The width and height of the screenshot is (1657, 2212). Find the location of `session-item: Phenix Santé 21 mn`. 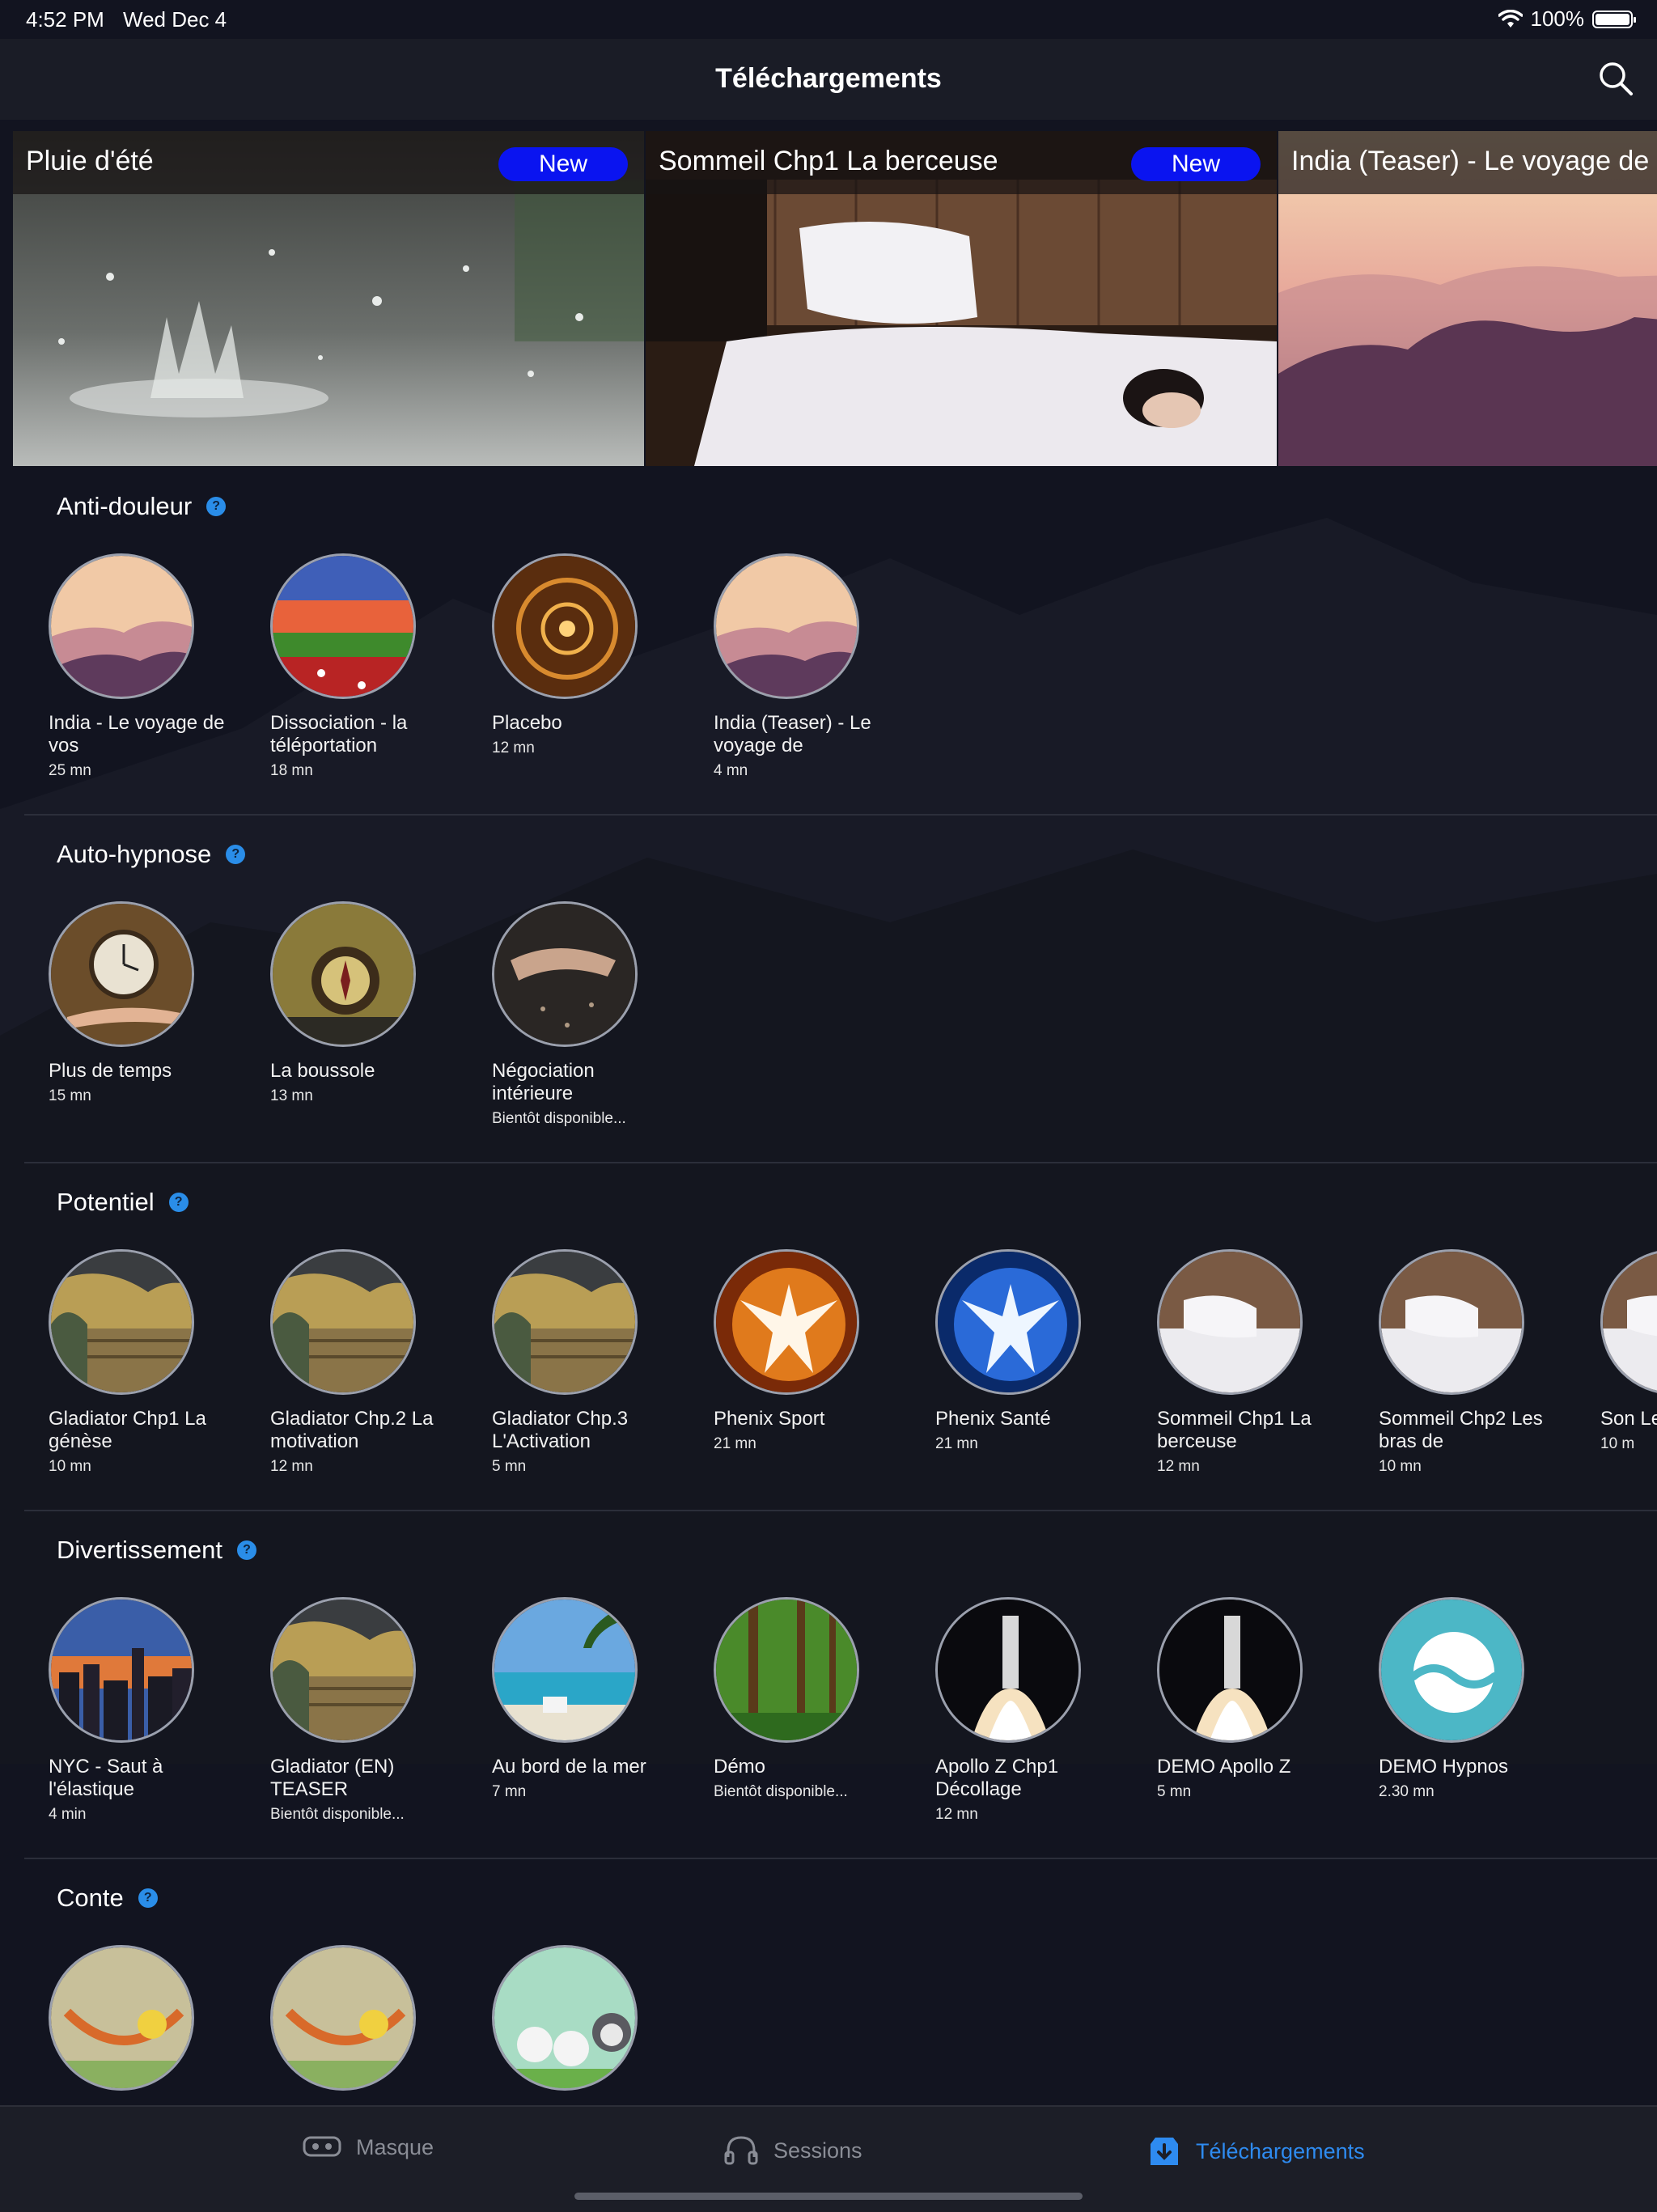

session-item: Phenix Santé 21 mn is located at coordinates (1028, 1351).